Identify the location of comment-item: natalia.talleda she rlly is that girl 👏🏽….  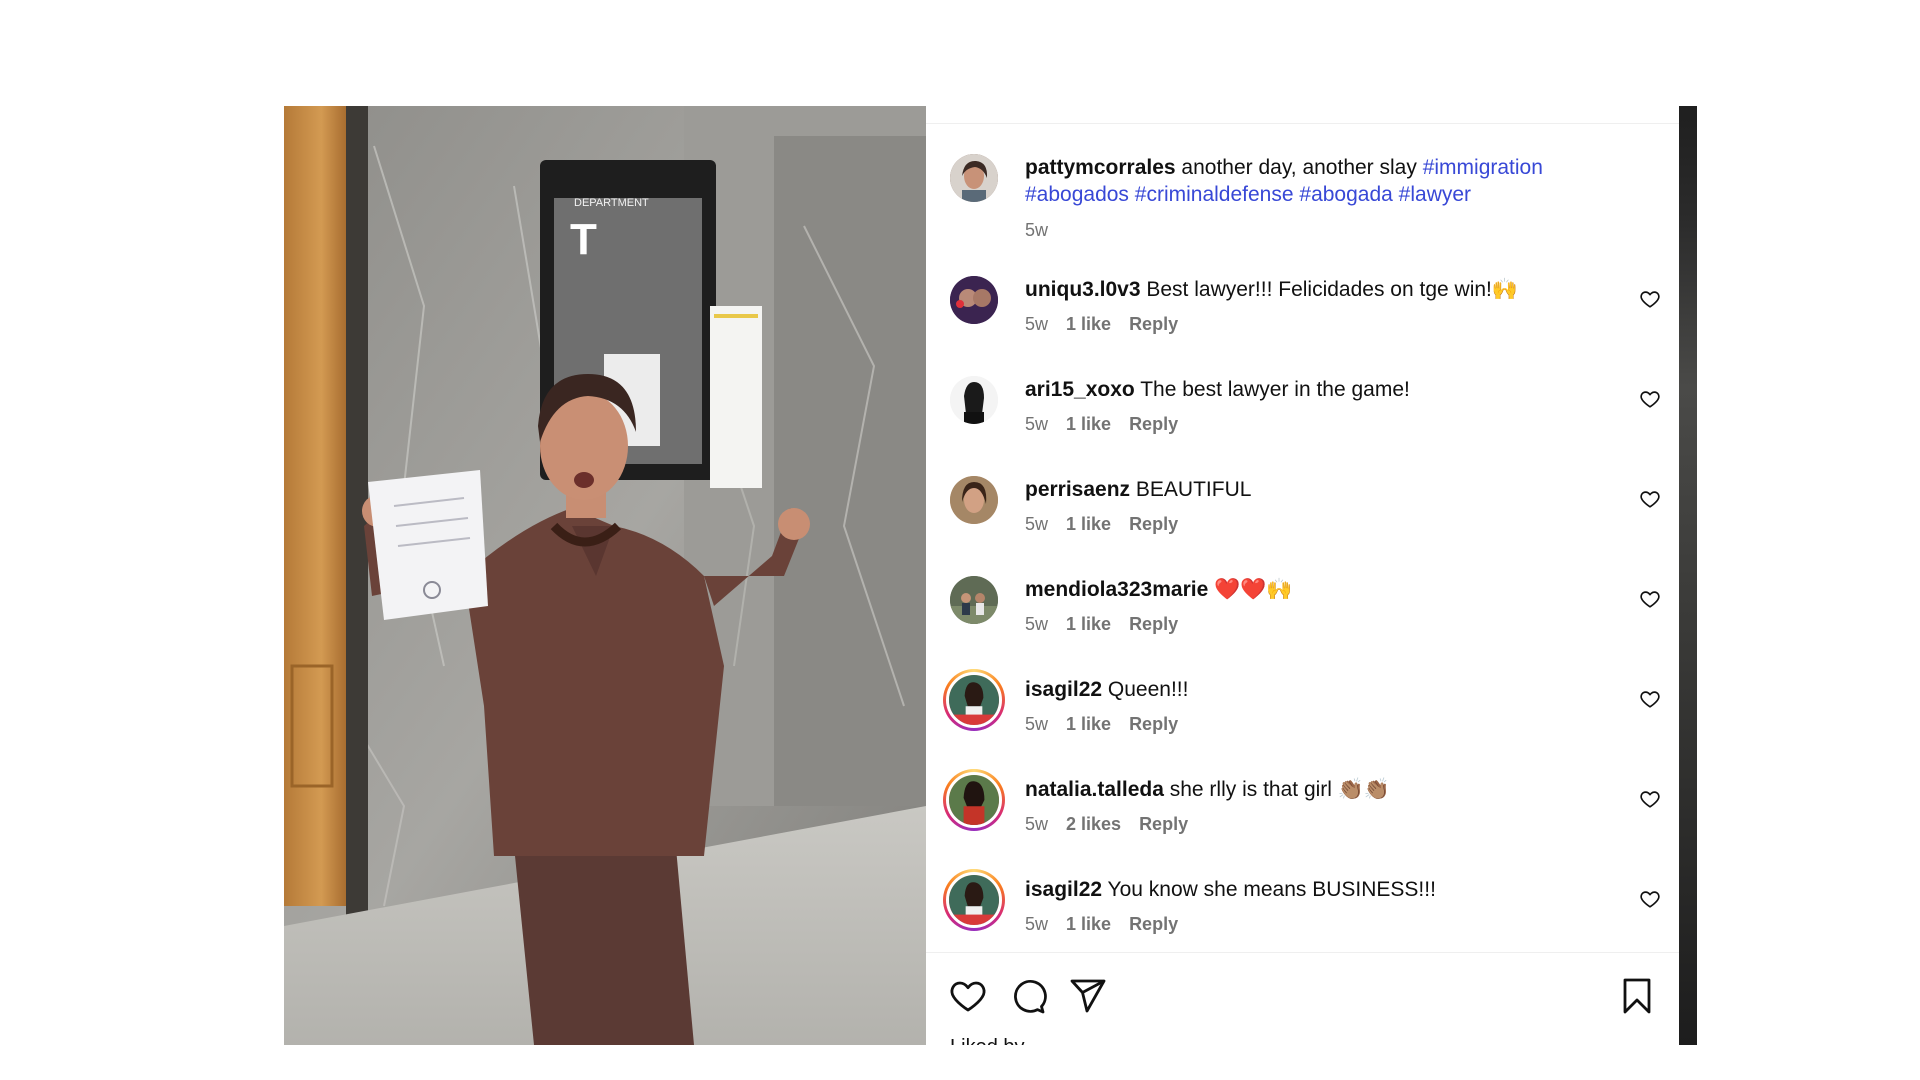
(1311, 802).